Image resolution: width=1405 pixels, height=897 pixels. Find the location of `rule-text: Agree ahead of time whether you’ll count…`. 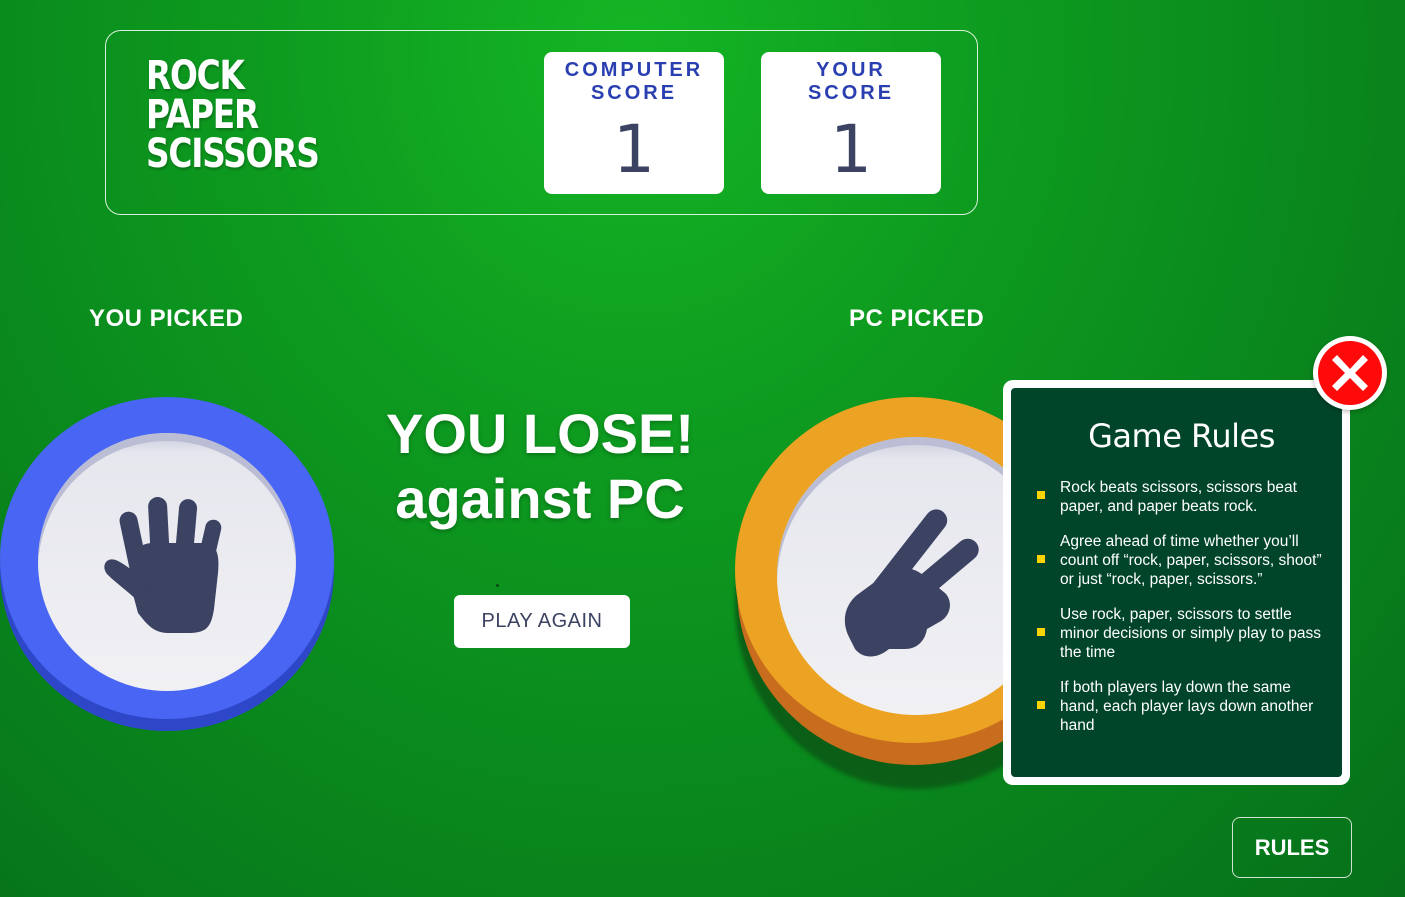

rule-text: Agree ahead of time whether you’ll count… is located at coordinates (1191, 560).